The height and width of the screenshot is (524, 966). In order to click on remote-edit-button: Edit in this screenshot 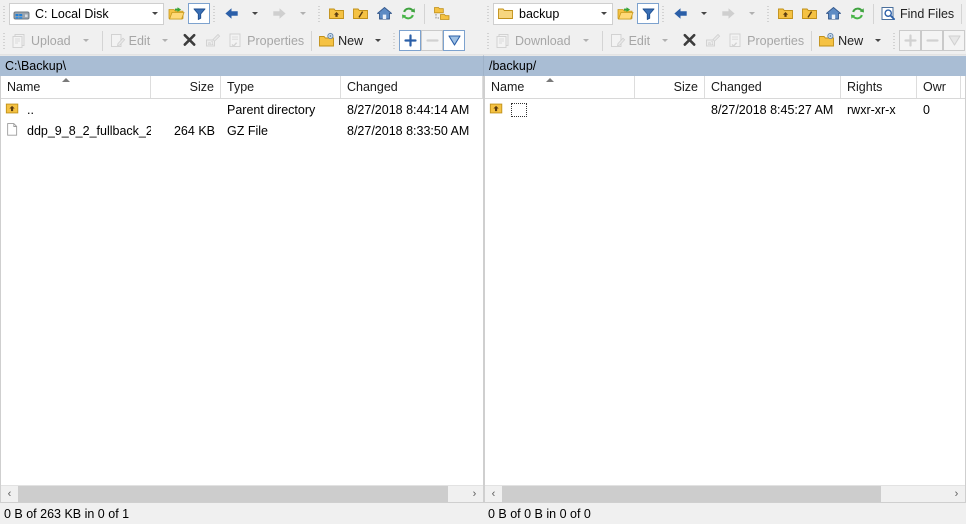, I will do `click(630, 41)`.